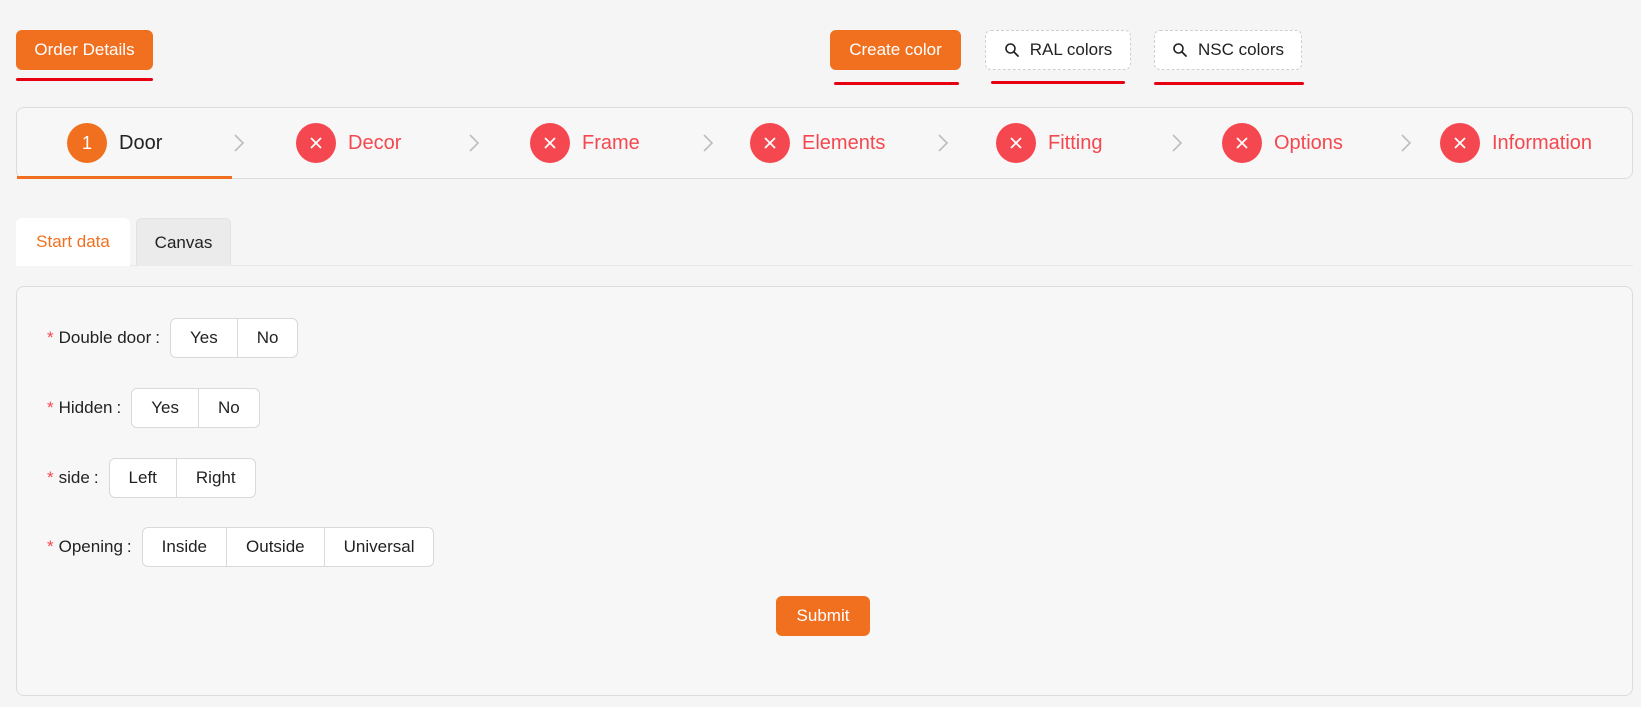 The width and height of the screenshot is (1641, 707). Describe the element at coordinates (141, 142) in the screenshot. I see `step-label: Door` at that location.